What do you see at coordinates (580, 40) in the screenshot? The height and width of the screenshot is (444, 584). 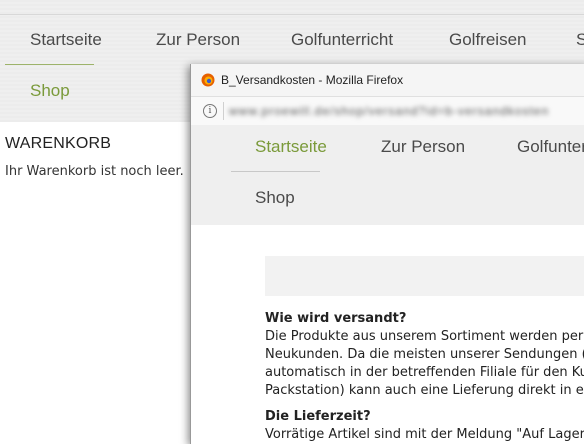 I see `nav-item-truncated: S` at bounding box center [580, 40].